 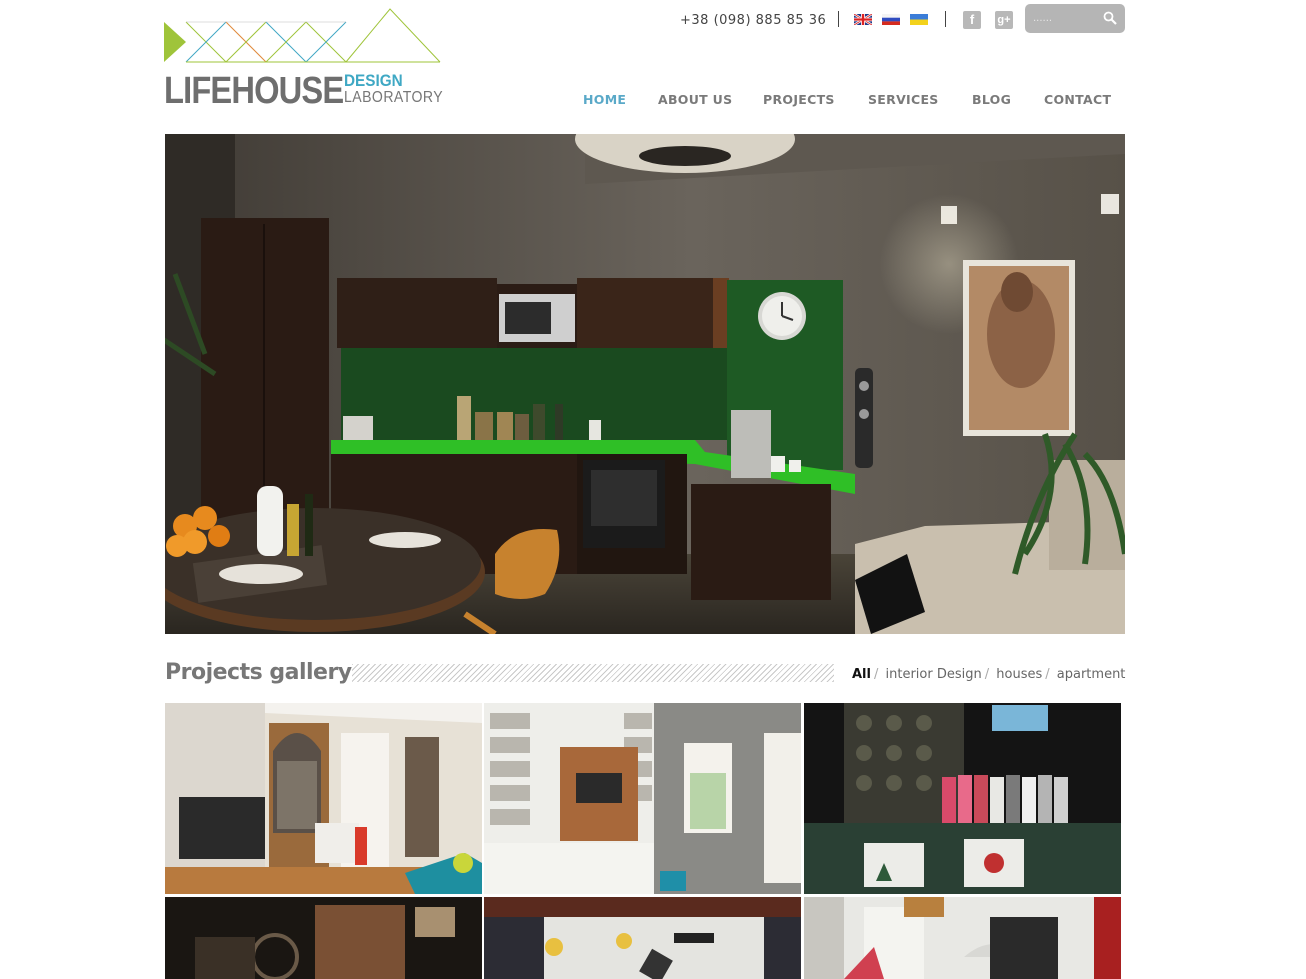 What do you see at coordinates (1019, 674) in the screenshot?
I see `filter-houses: houses` at bounding box center [1019, 674].